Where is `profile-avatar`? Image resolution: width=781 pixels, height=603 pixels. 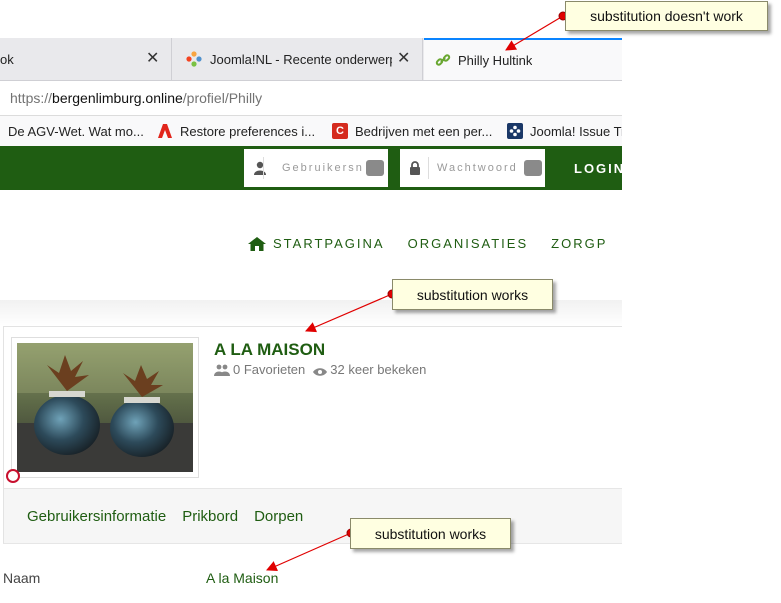
profile-avatar is located at coordinates (105, 407).